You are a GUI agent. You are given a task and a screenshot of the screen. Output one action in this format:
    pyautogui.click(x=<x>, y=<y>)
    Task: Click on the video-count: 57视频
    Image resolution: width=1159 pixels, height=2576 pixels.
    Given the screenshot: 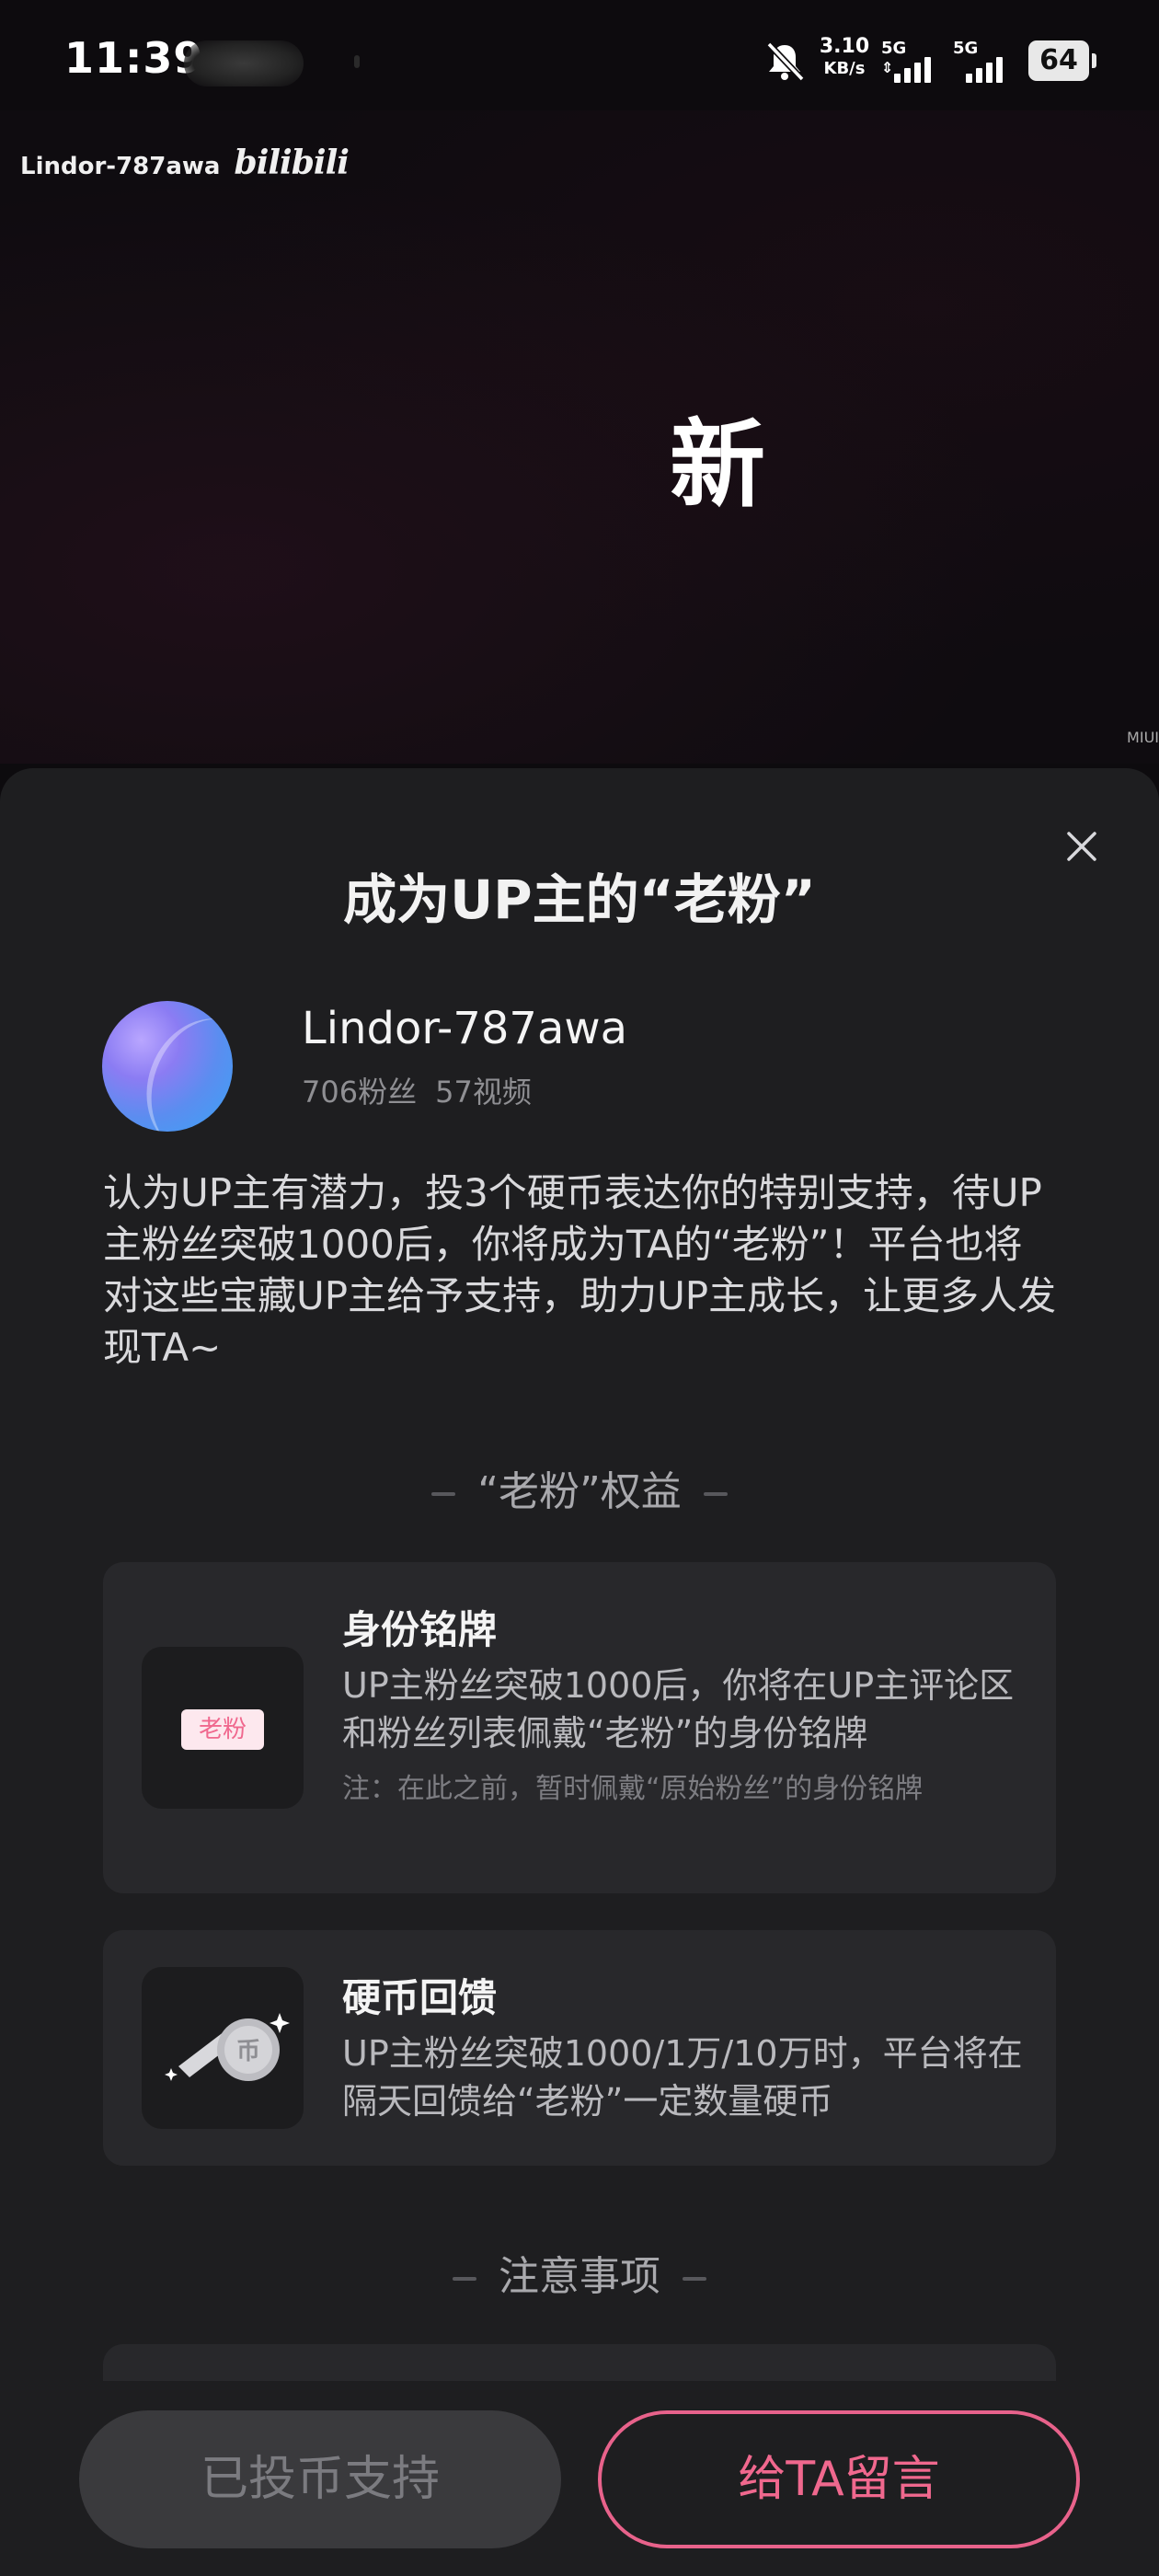 What is the action you would take?
    pyautogui.click(x=483, y=1092)
    